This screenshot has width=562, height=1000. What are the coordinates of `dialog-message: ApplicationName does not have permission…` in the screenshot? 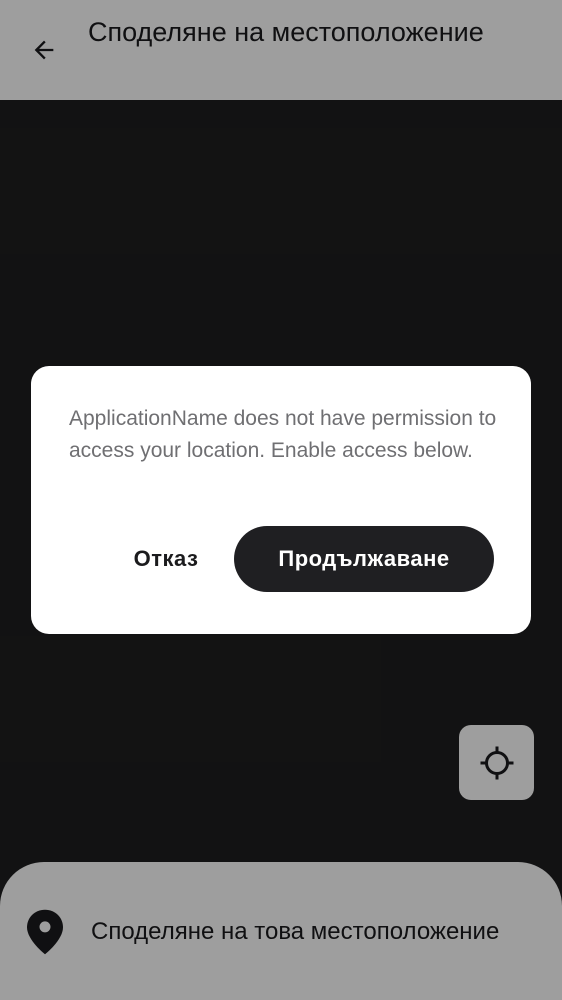 It's located at (283, 434).